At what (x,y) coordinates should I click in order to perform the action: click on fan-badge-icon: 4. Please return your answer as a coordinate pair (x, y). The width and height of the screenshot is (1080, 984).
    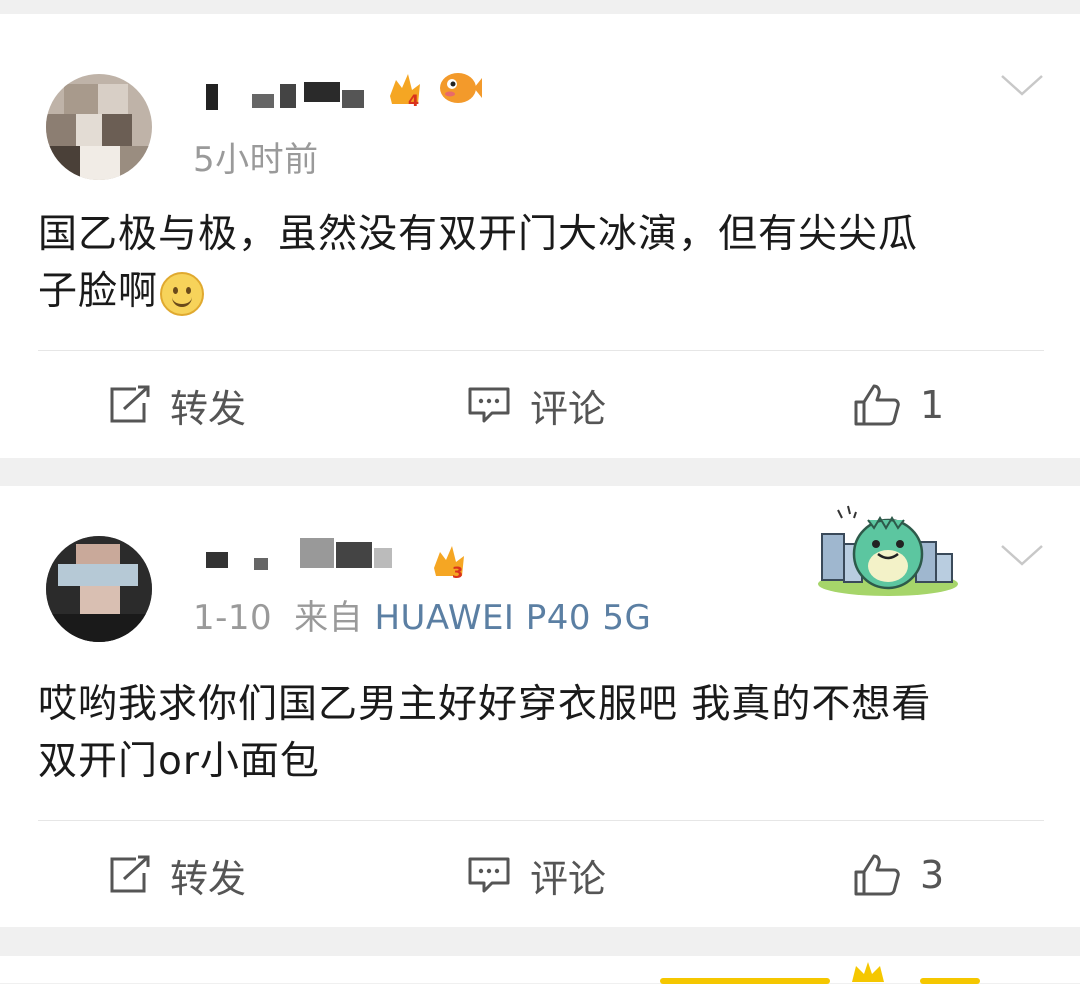
    Looking at the image, I should click on (405, 88).